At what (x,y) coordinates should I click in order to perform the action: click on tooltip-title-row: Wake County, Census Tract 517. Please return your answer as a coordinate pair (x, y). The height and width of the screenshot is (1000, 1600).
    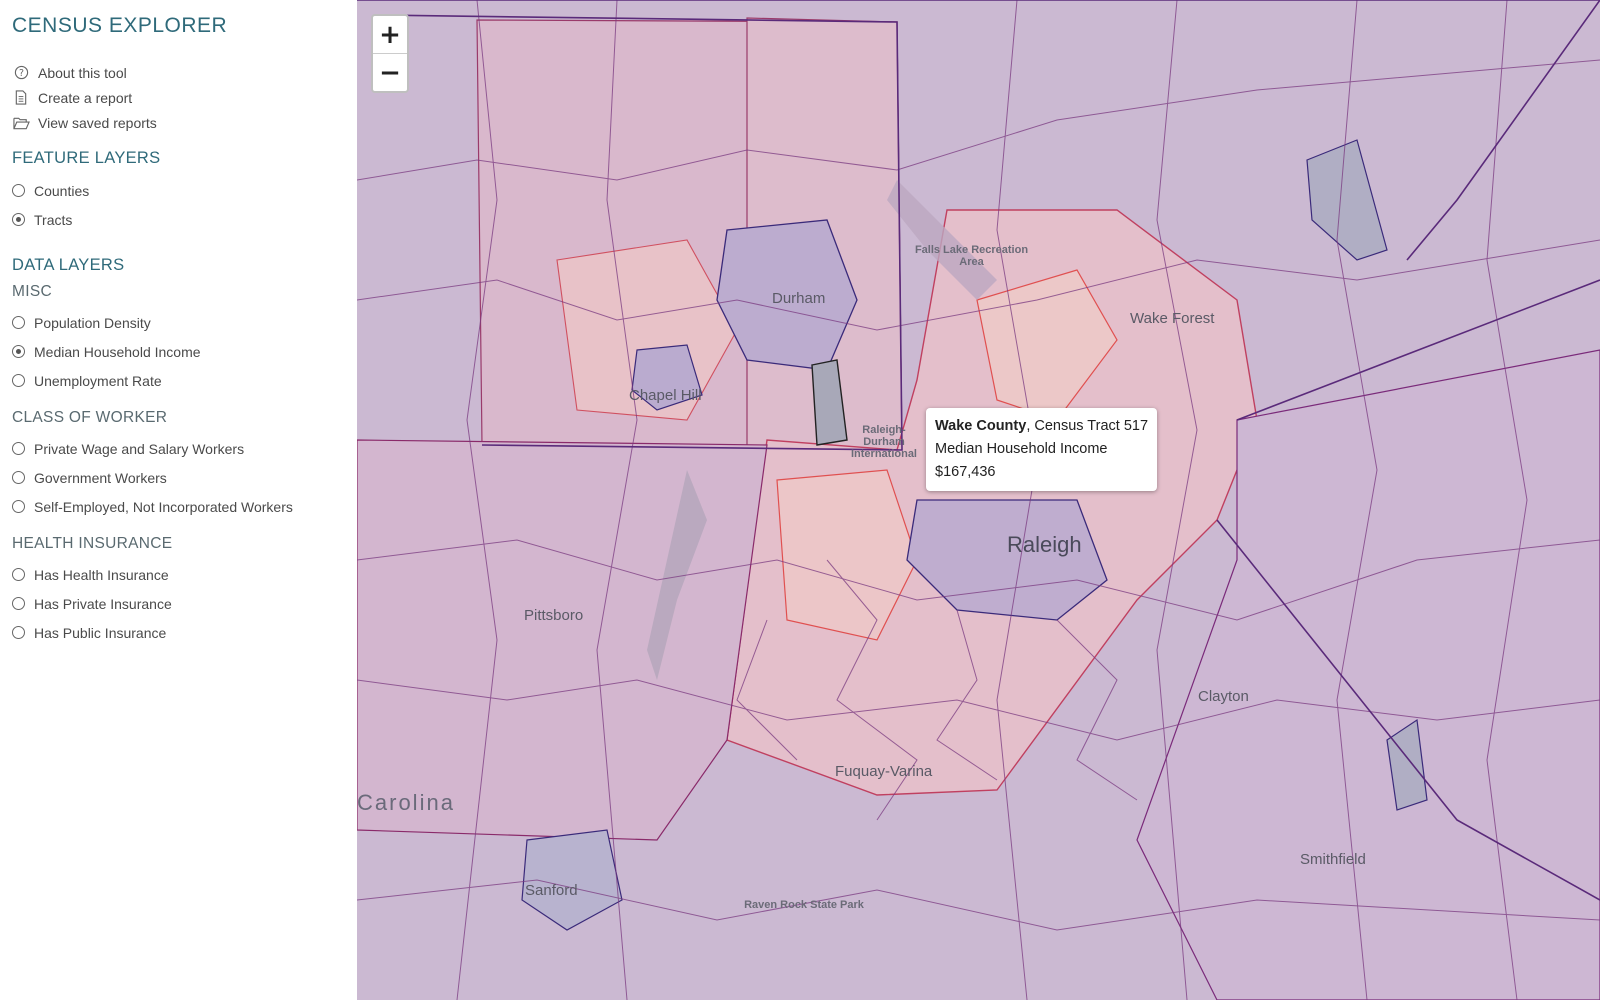
    Looking at the image, I should click on (1041, 426).